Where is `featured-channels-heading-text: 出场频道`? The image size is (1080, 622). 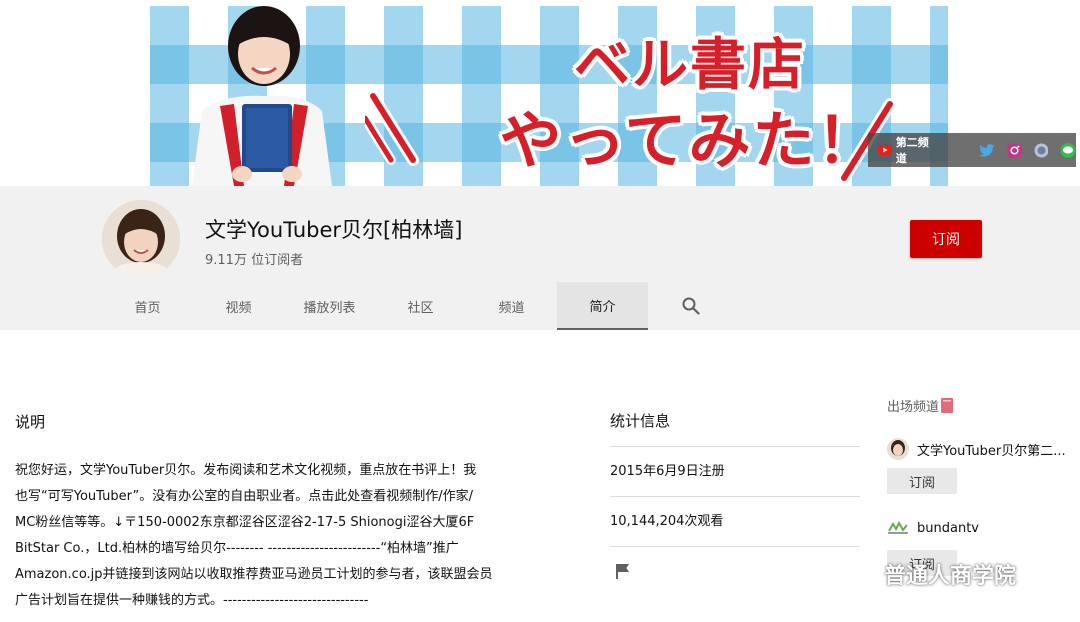 featured-channels-heading-text: 出场频道 is located at coordinates (913, 407).